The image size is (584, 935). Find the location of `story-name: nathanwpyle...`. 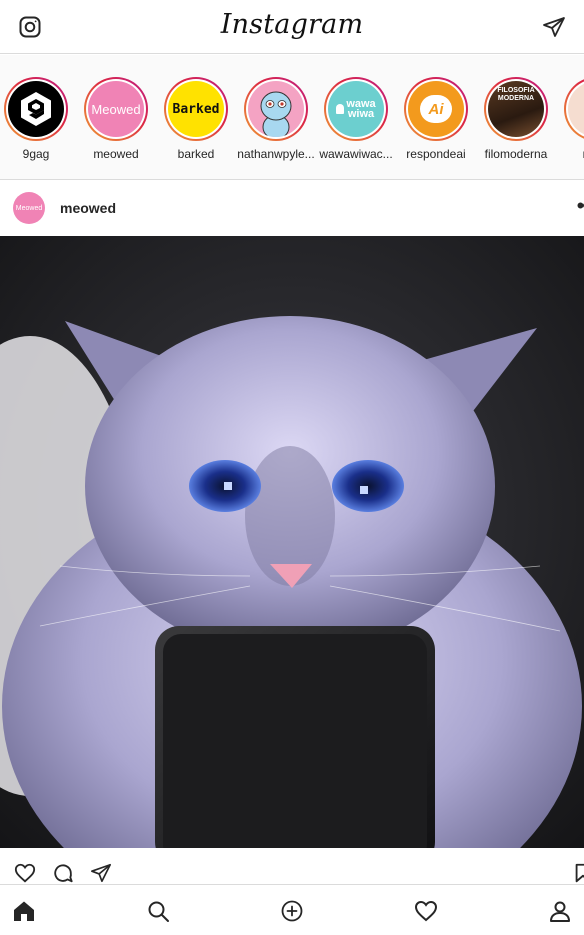

story-name: nathanwpyle... is located at coordinates (276, 154).